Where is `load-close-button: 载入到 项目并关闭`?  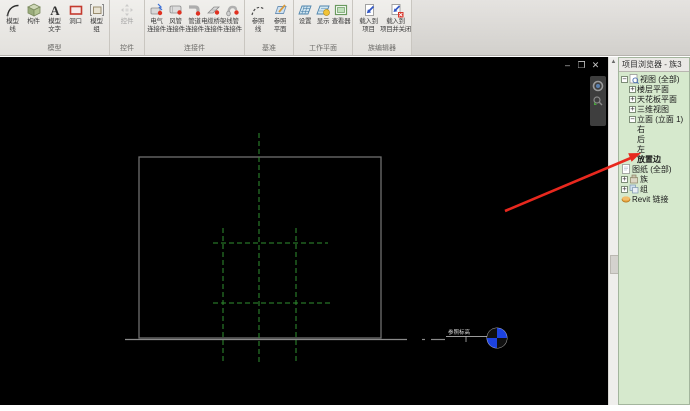
load-close-button: 载入到 项目并关闭 is located at coordinates (396, 22).